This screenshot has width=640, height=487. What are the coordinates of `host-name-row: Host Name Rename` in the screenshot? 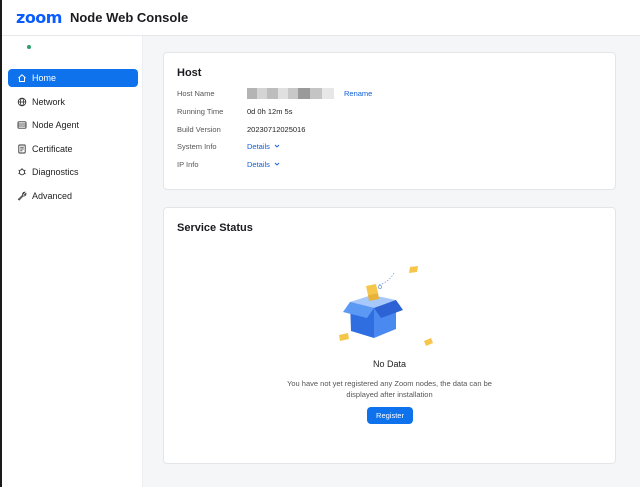 It's located at (274, 93).